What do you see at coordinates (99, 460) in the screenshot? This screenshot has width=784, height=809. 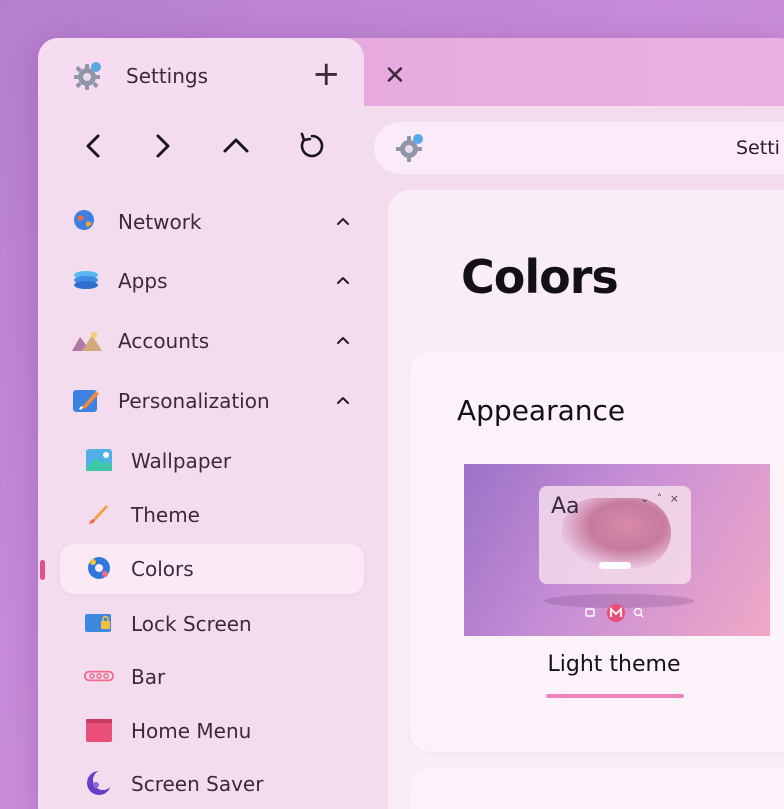 I see `wallpaper-icon` at bounding box center [99, 460].